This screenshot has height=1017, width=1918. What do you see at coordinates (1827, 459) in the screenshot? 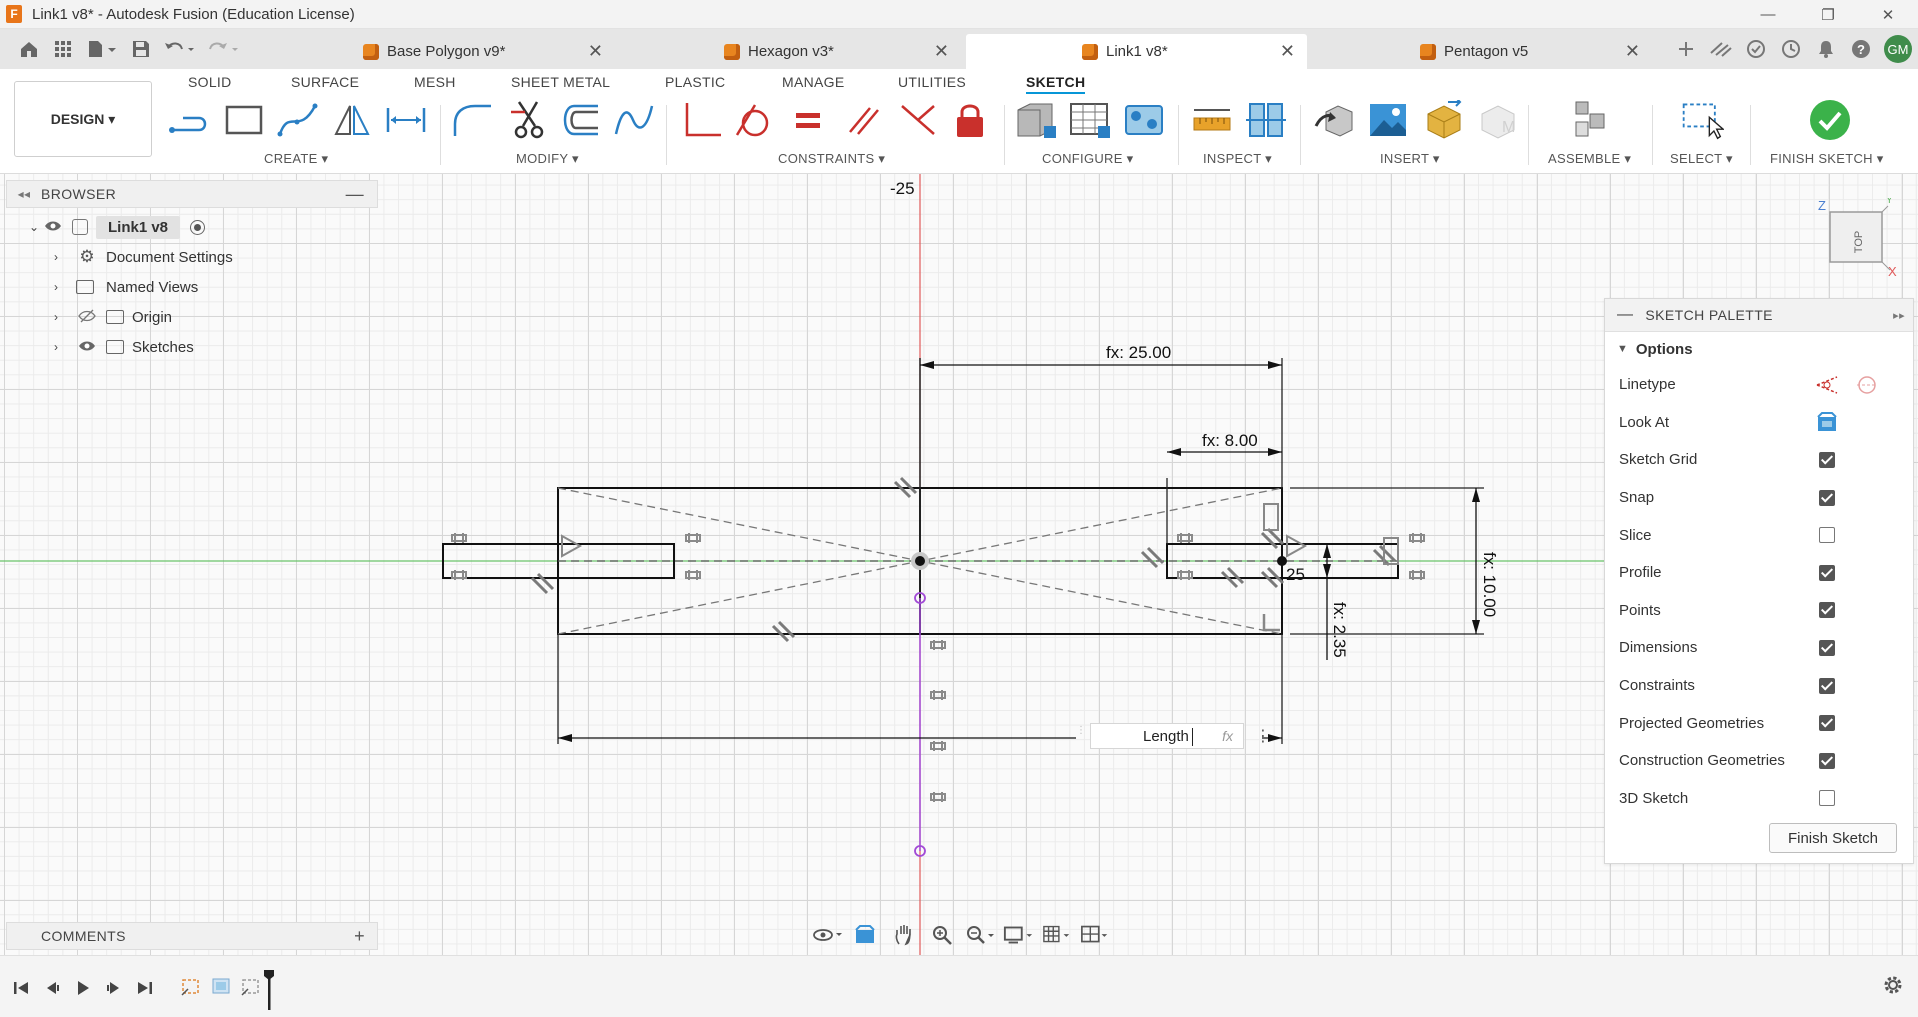
I see `sketch-grid-checkbox` at bounding box center [1827, 459].